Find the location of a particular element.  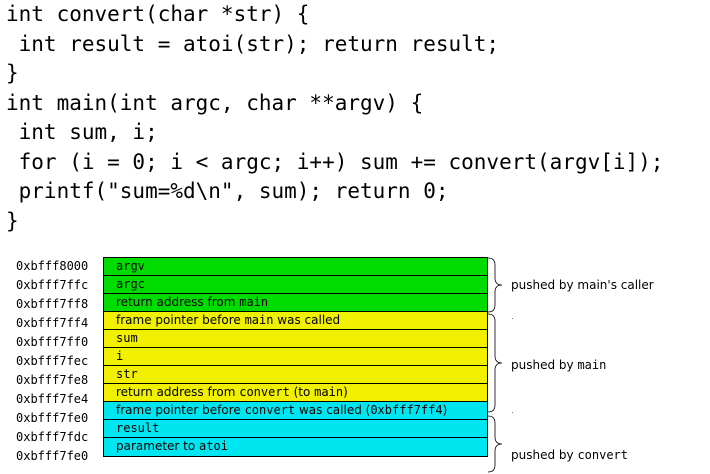

stack-address: 0xbfff7fec is located at coordinates (52, 361).